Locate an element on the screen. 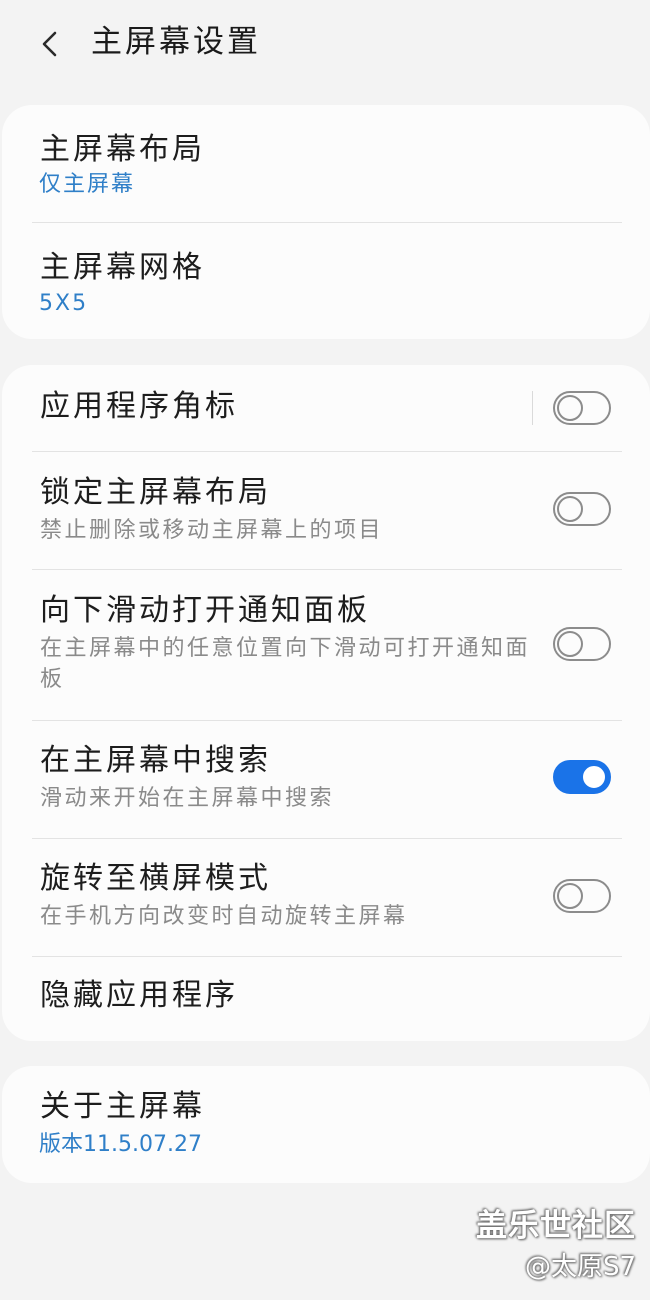 Image resolution: width=650 pixels, height=1300 pixels. swipe-notifications-subtitle: 在主屏幕中的任意位置向下滑动可打开通知面板 is located at coordinates (285, 664).